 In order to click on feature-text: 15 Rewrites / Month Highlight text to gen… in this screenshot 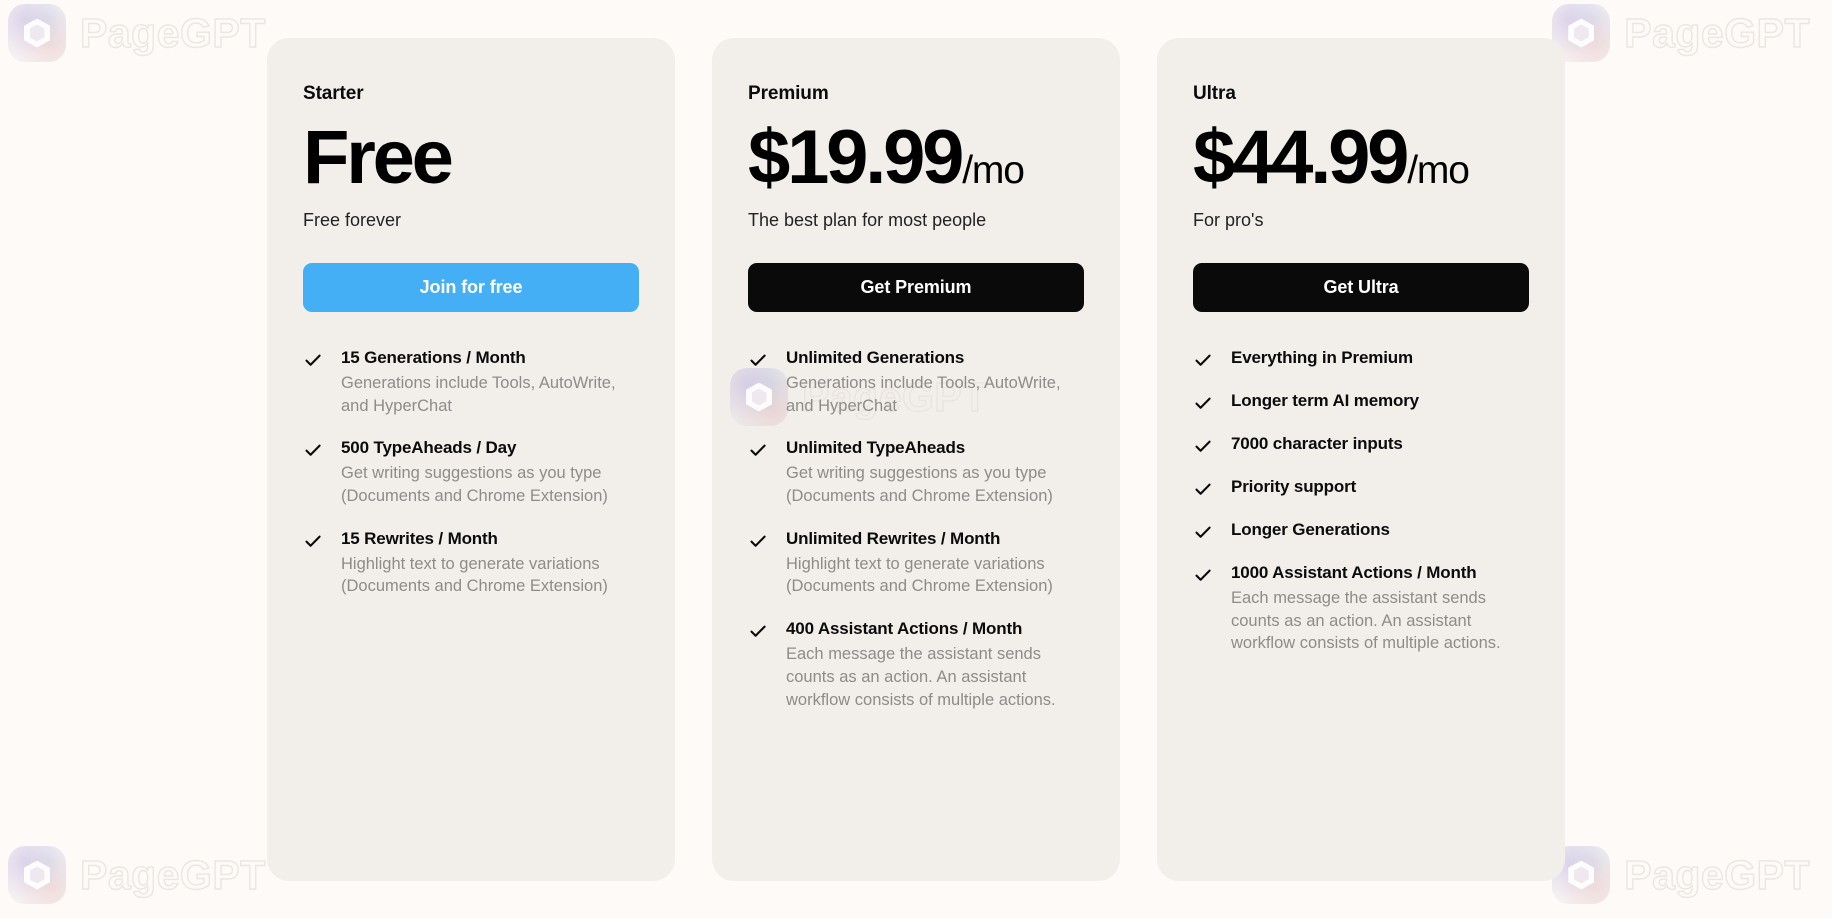, I will do `click(485, 563)`.